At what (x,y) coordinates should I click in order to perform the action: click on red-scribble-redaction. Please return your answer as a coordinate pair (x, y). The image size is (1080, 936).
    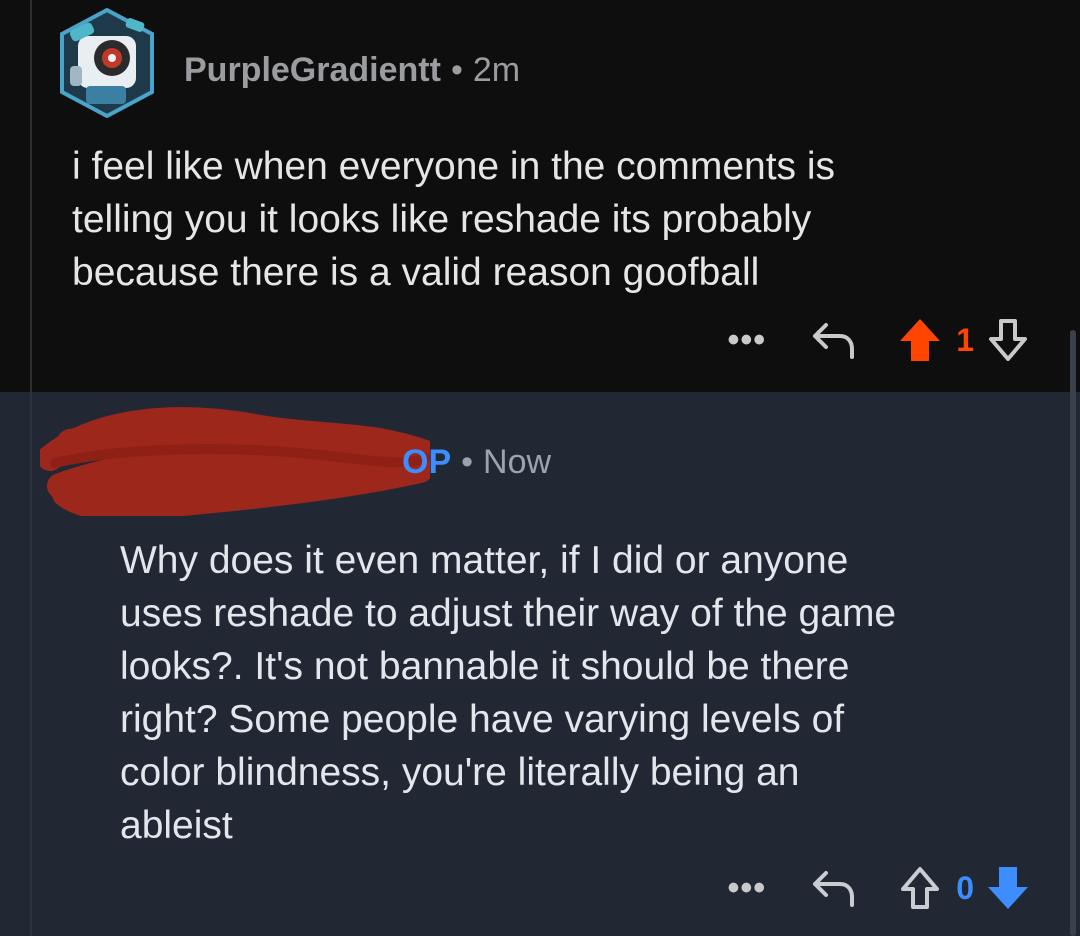
    Looking at the image, I should click on (235, 461).